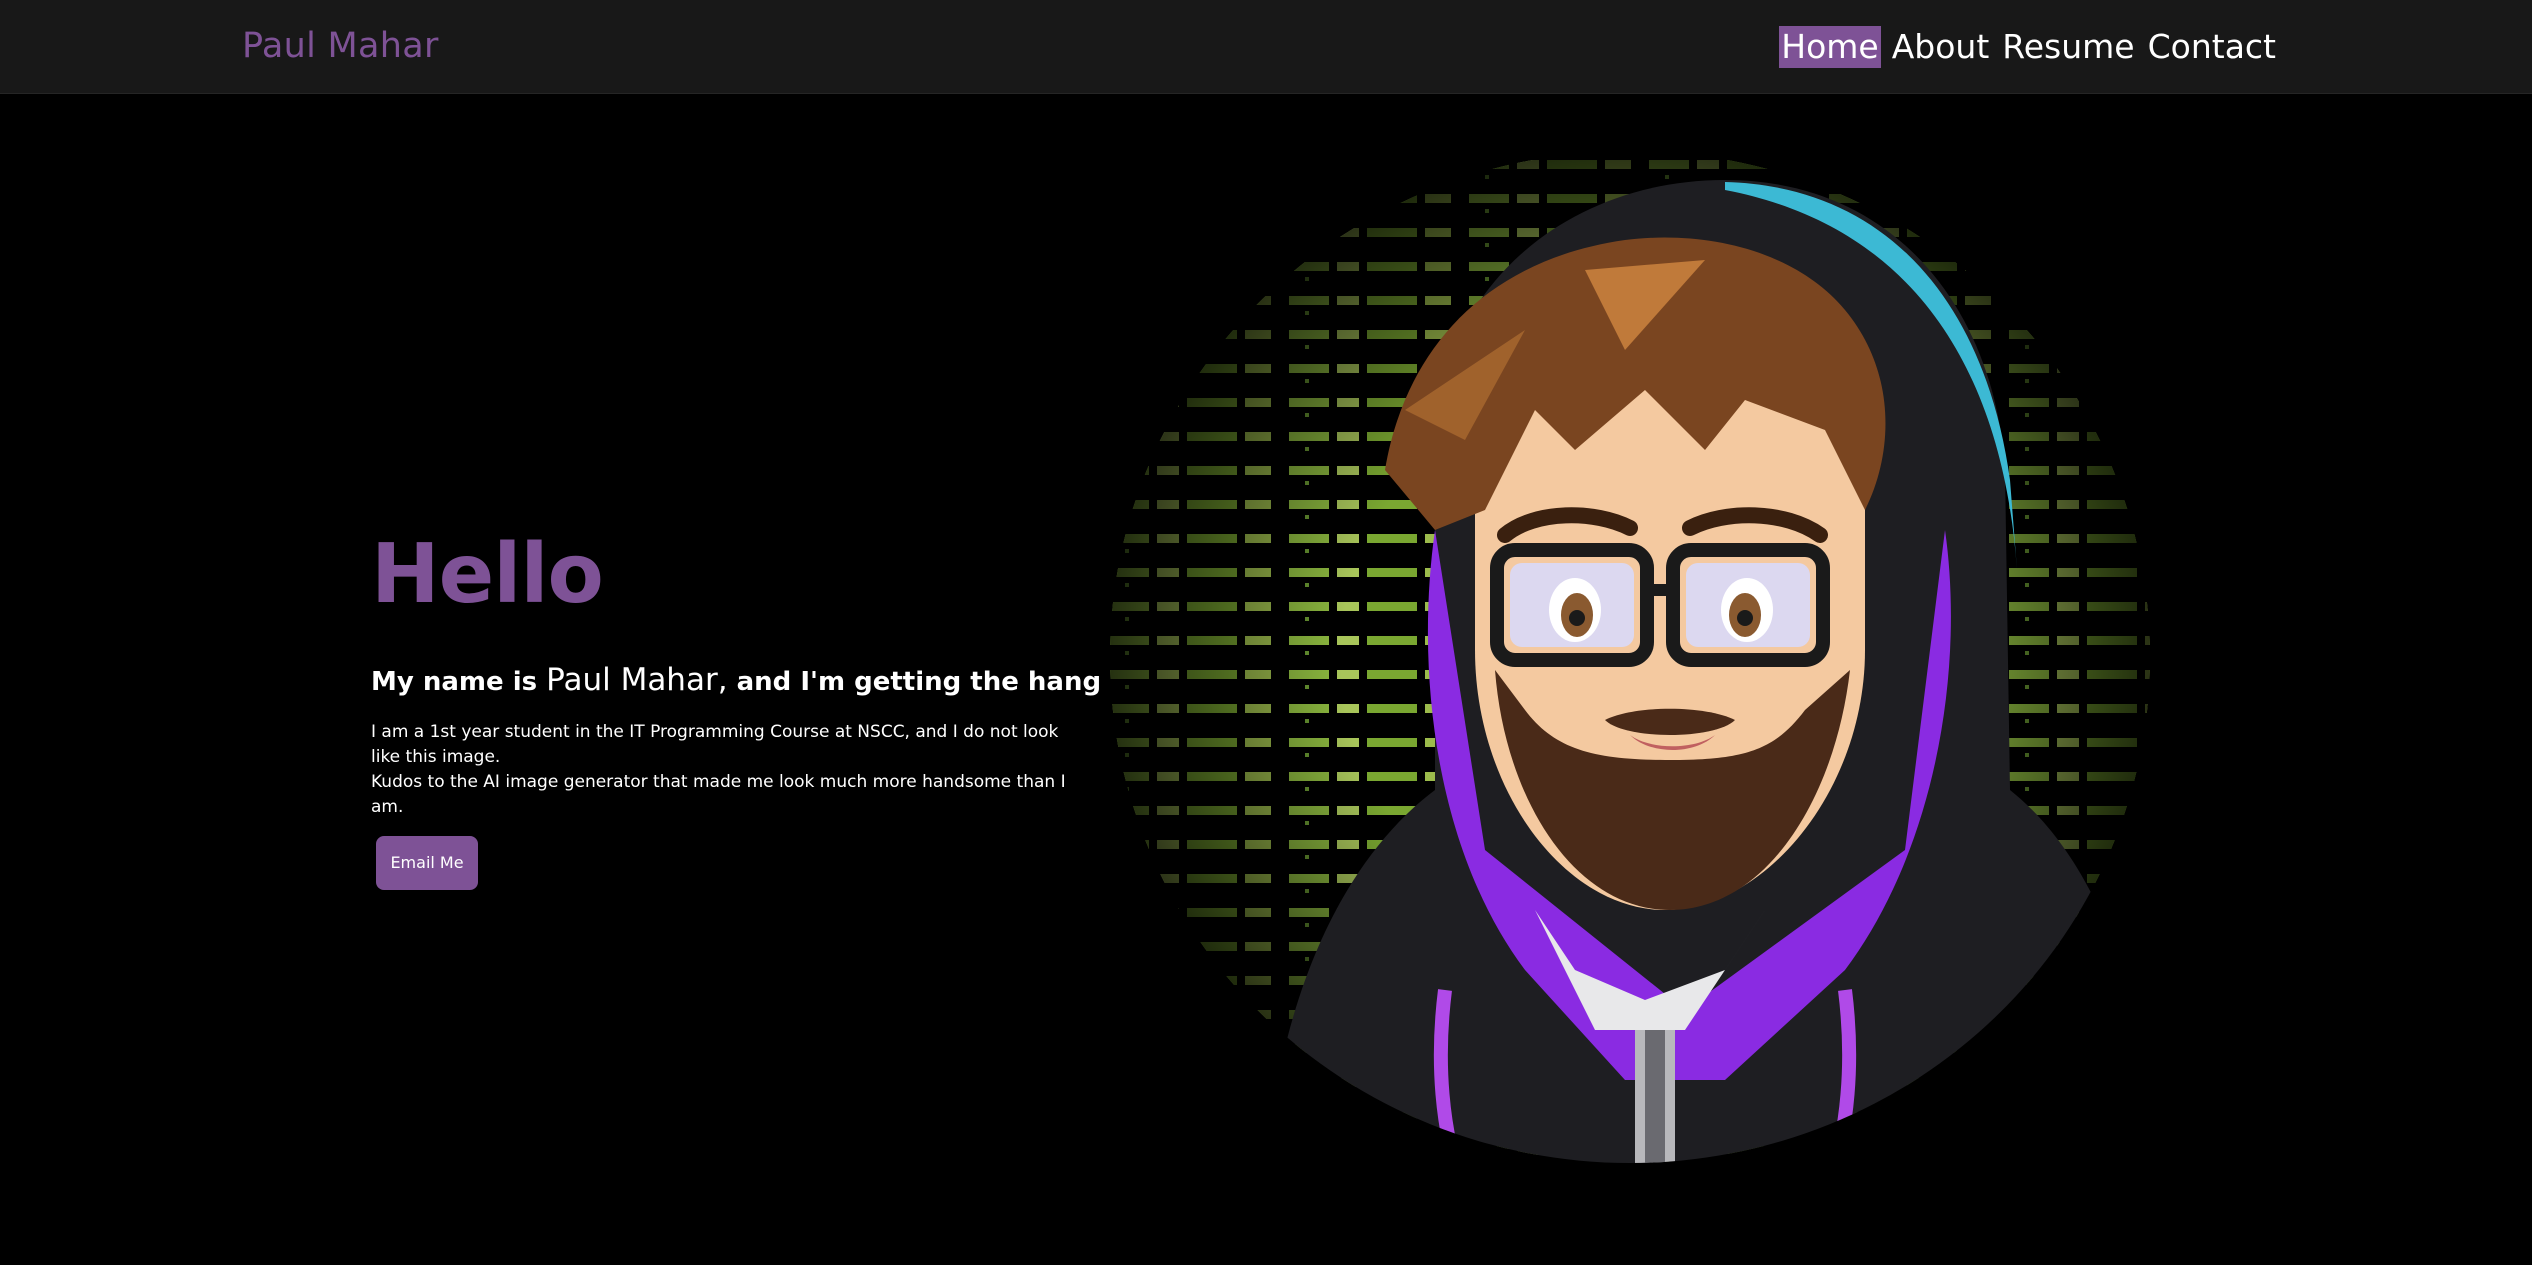 This screenshot has height=1265, width=2532. Describe the element at coordinates (340, 46) in the screenshot. I see `brand-logo: Paul Mahar` at that location.